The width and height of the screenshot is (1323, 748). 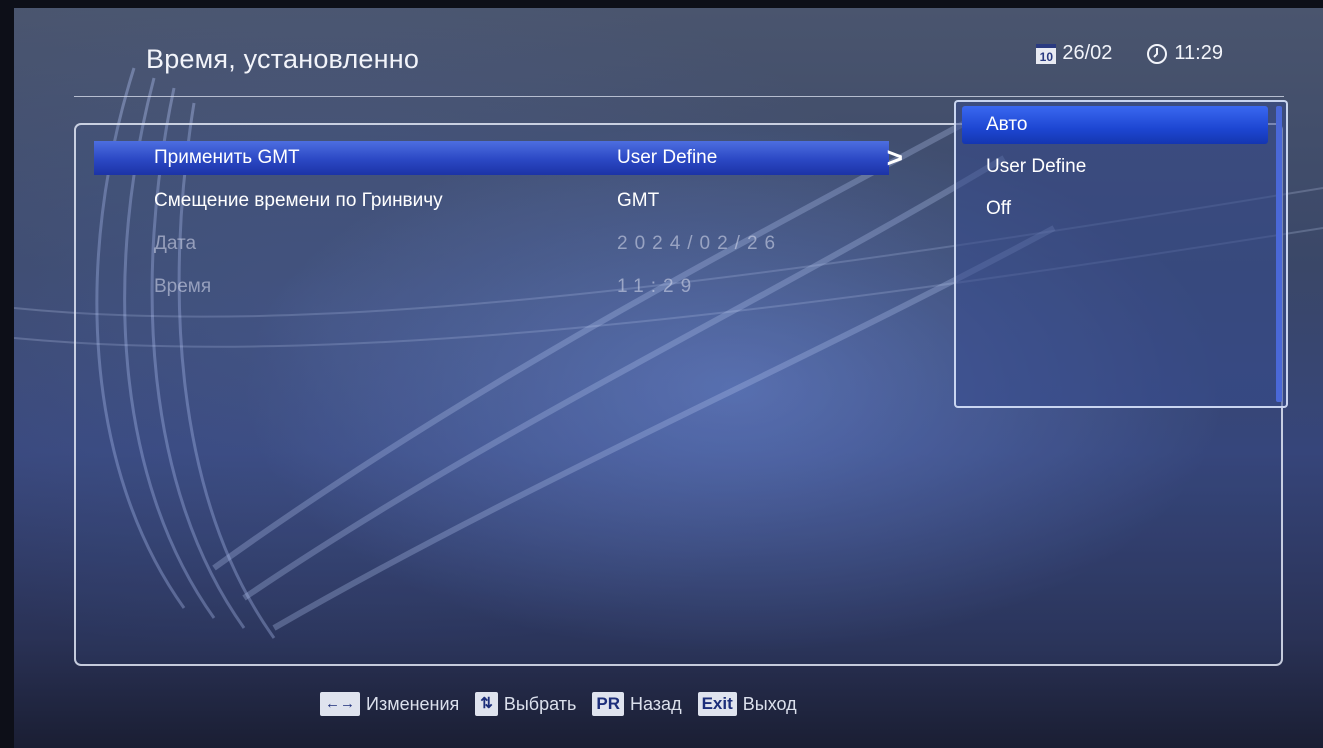 What do you see at coordinates (298, 200) in the screenshot?
I see `setting-label: Смещение времени по Гринвичу` at bounding box center [298, 200].